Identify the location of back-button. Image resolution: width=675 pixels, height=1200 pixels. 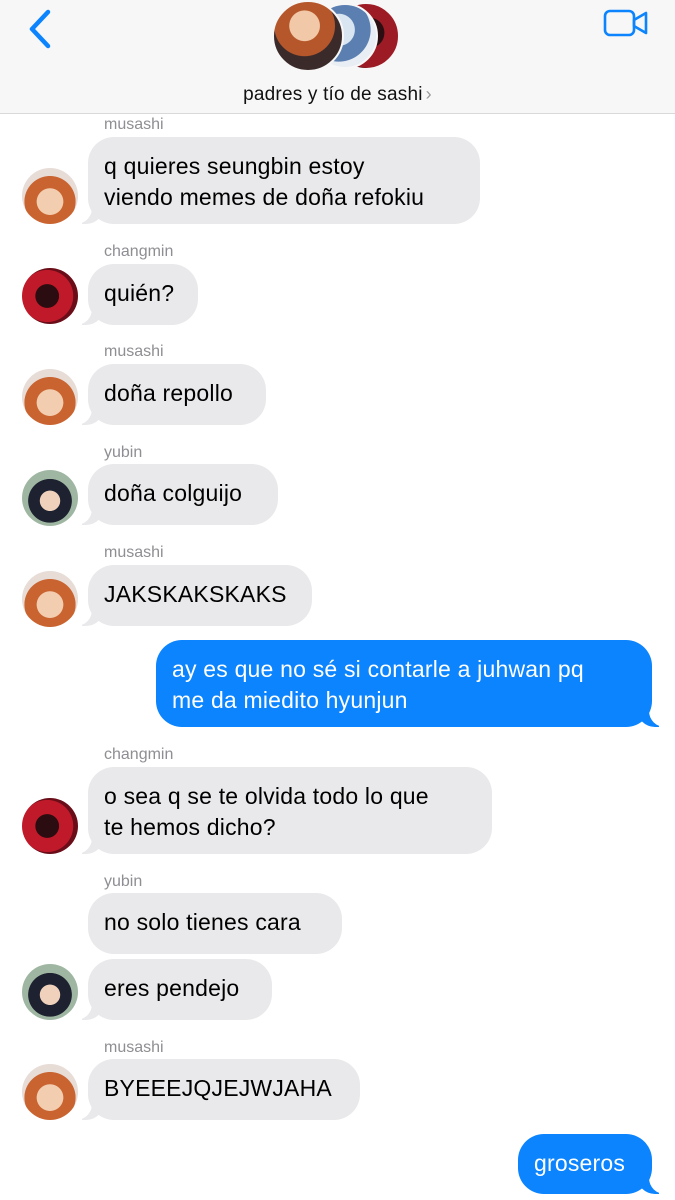
(42, 29).